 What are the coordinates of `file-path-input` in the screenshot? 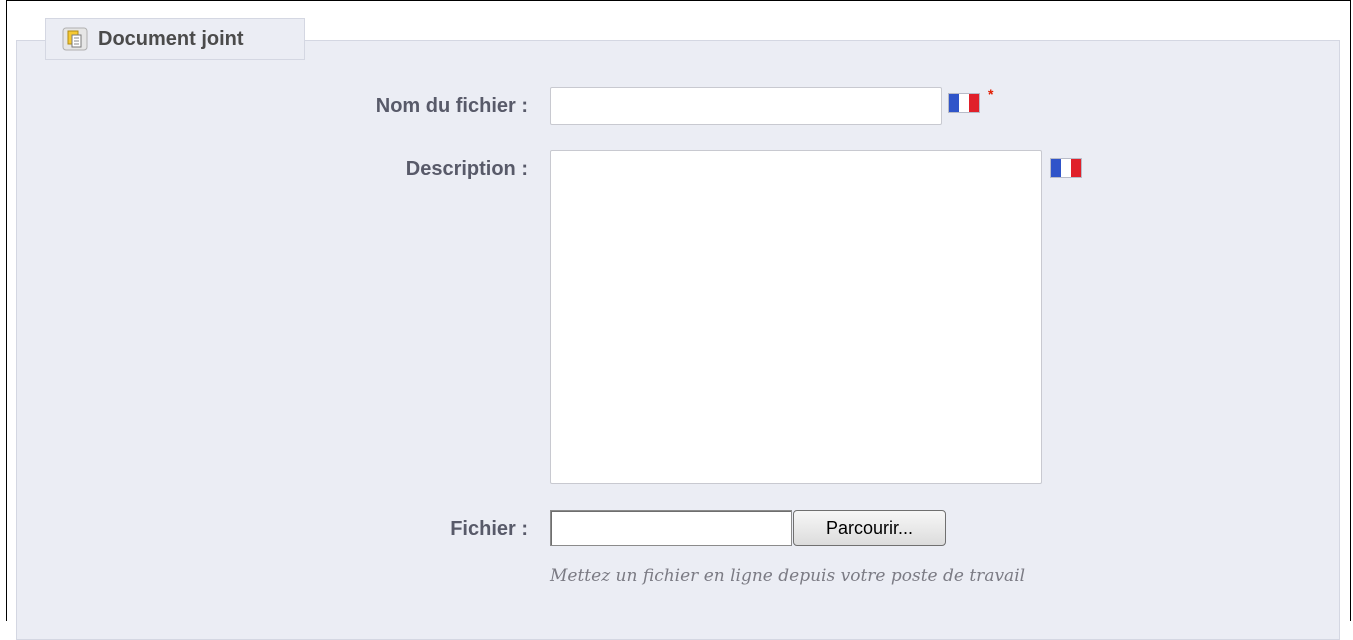 It's located at (671, 528).